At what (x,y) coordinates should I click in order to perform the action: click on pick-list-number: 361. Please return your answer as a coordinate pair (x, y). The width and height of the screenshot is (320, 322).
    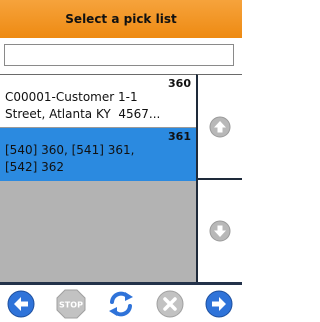
    Looking at the image, I should click on (179, 136).